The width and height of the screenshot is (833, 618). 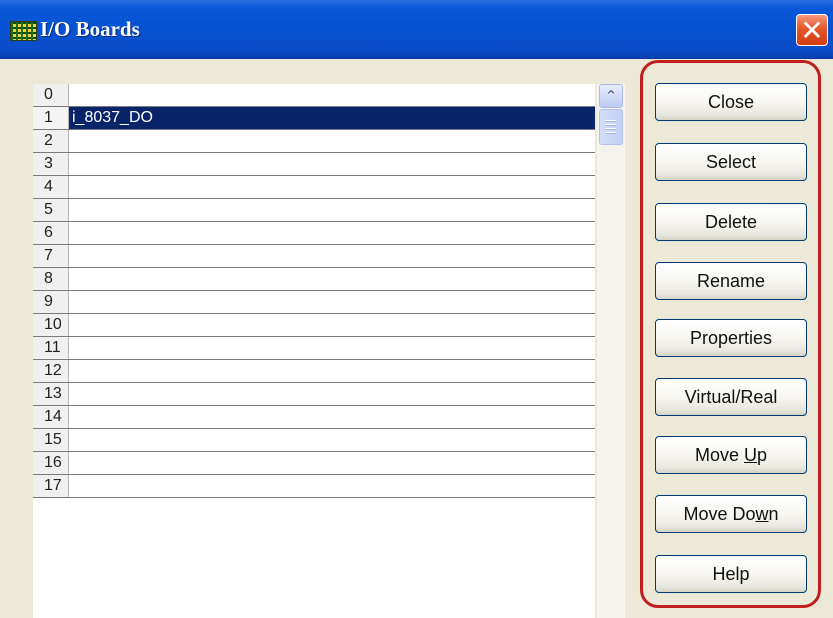 I want to click on delete-button: Delete, so click(x=731, y=222).